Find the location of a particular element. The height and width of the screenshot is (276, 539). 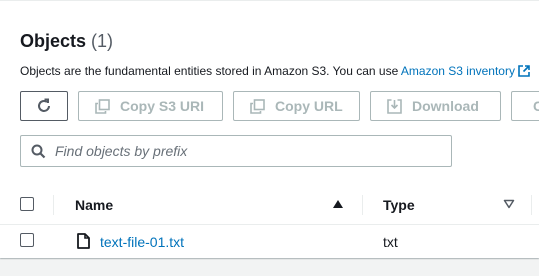

more-actions-label: C is located at coordinates (536, 106).